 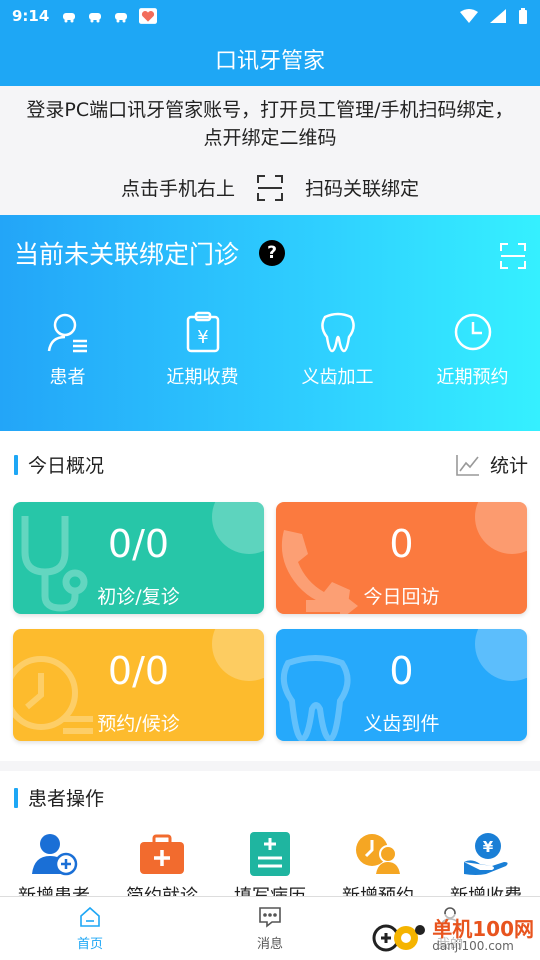 What do you see at coordinates (90, 916) in the screenshot?
I see `home-icon` at bounding box center [90, 916].